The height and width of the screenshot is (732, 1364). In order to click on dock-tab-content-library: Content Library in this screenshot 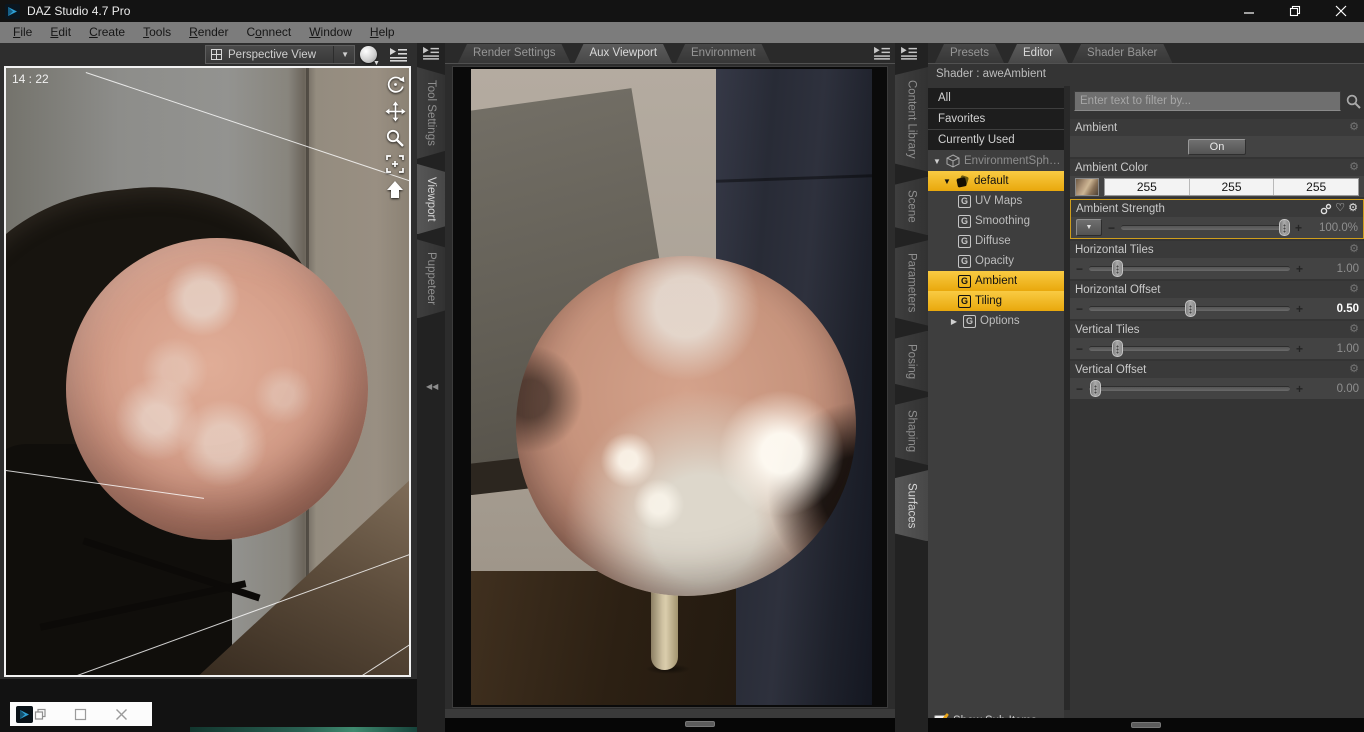, I will do `click(911, 119)`.